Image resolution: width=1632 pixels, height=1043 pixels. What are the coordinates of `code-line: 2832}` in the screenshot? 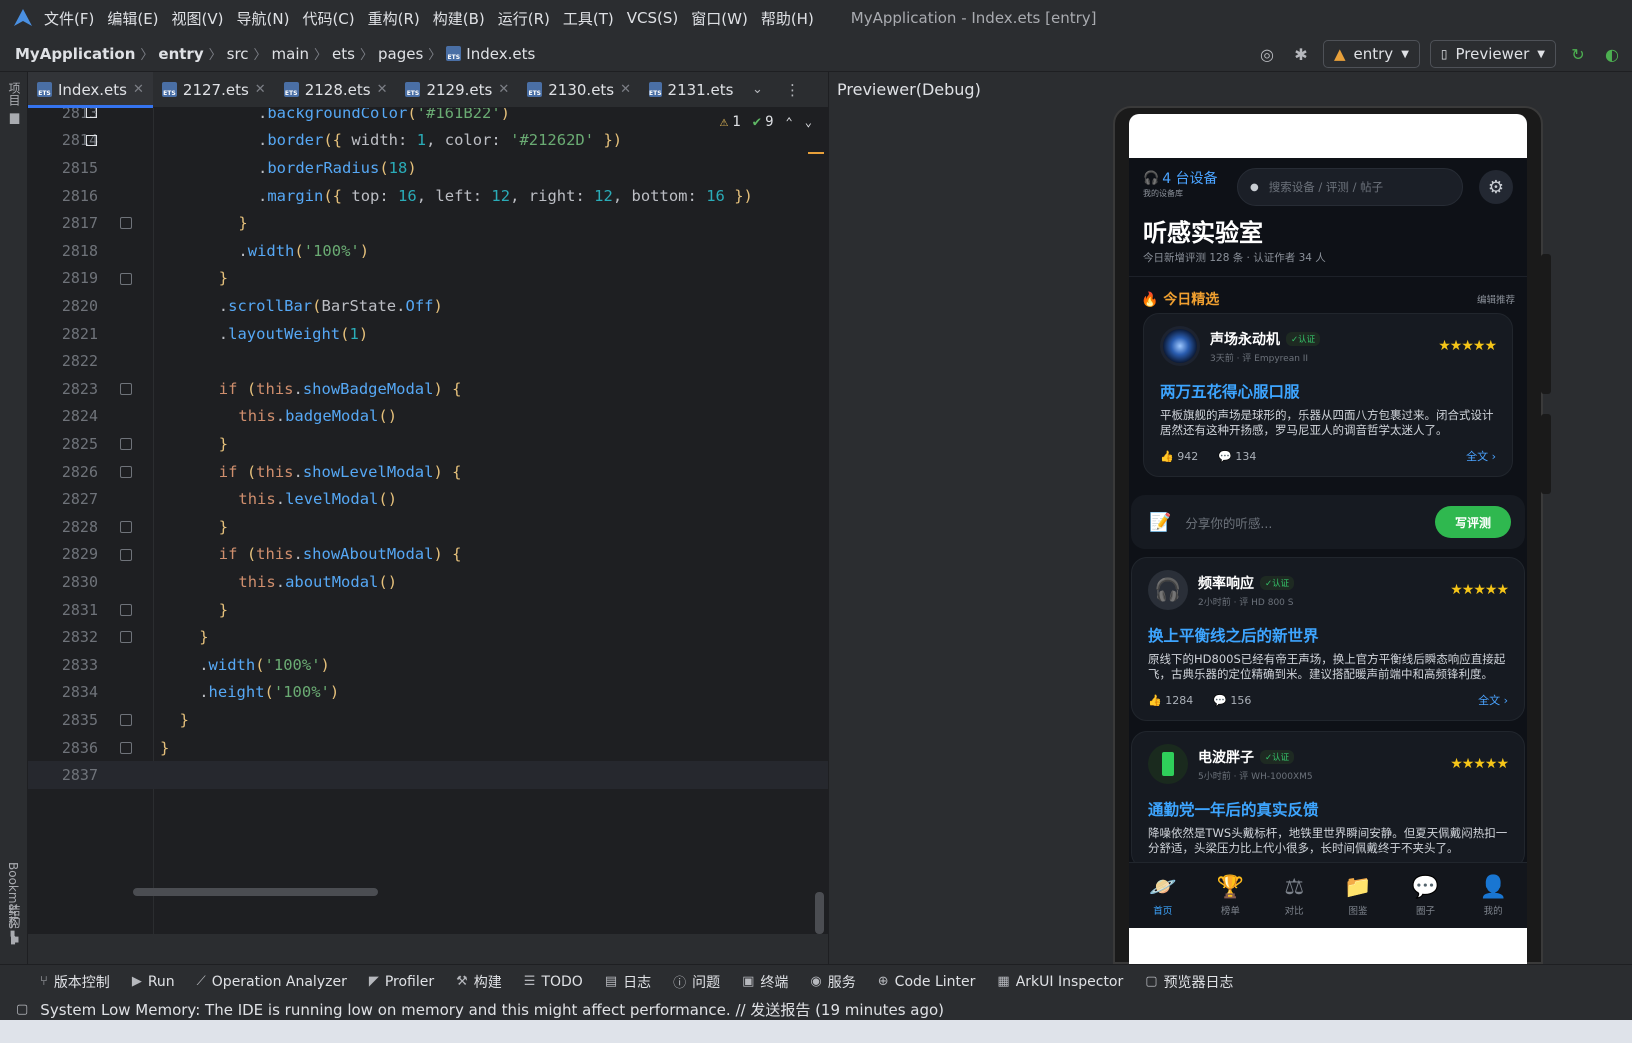 It's located at (428, 637).